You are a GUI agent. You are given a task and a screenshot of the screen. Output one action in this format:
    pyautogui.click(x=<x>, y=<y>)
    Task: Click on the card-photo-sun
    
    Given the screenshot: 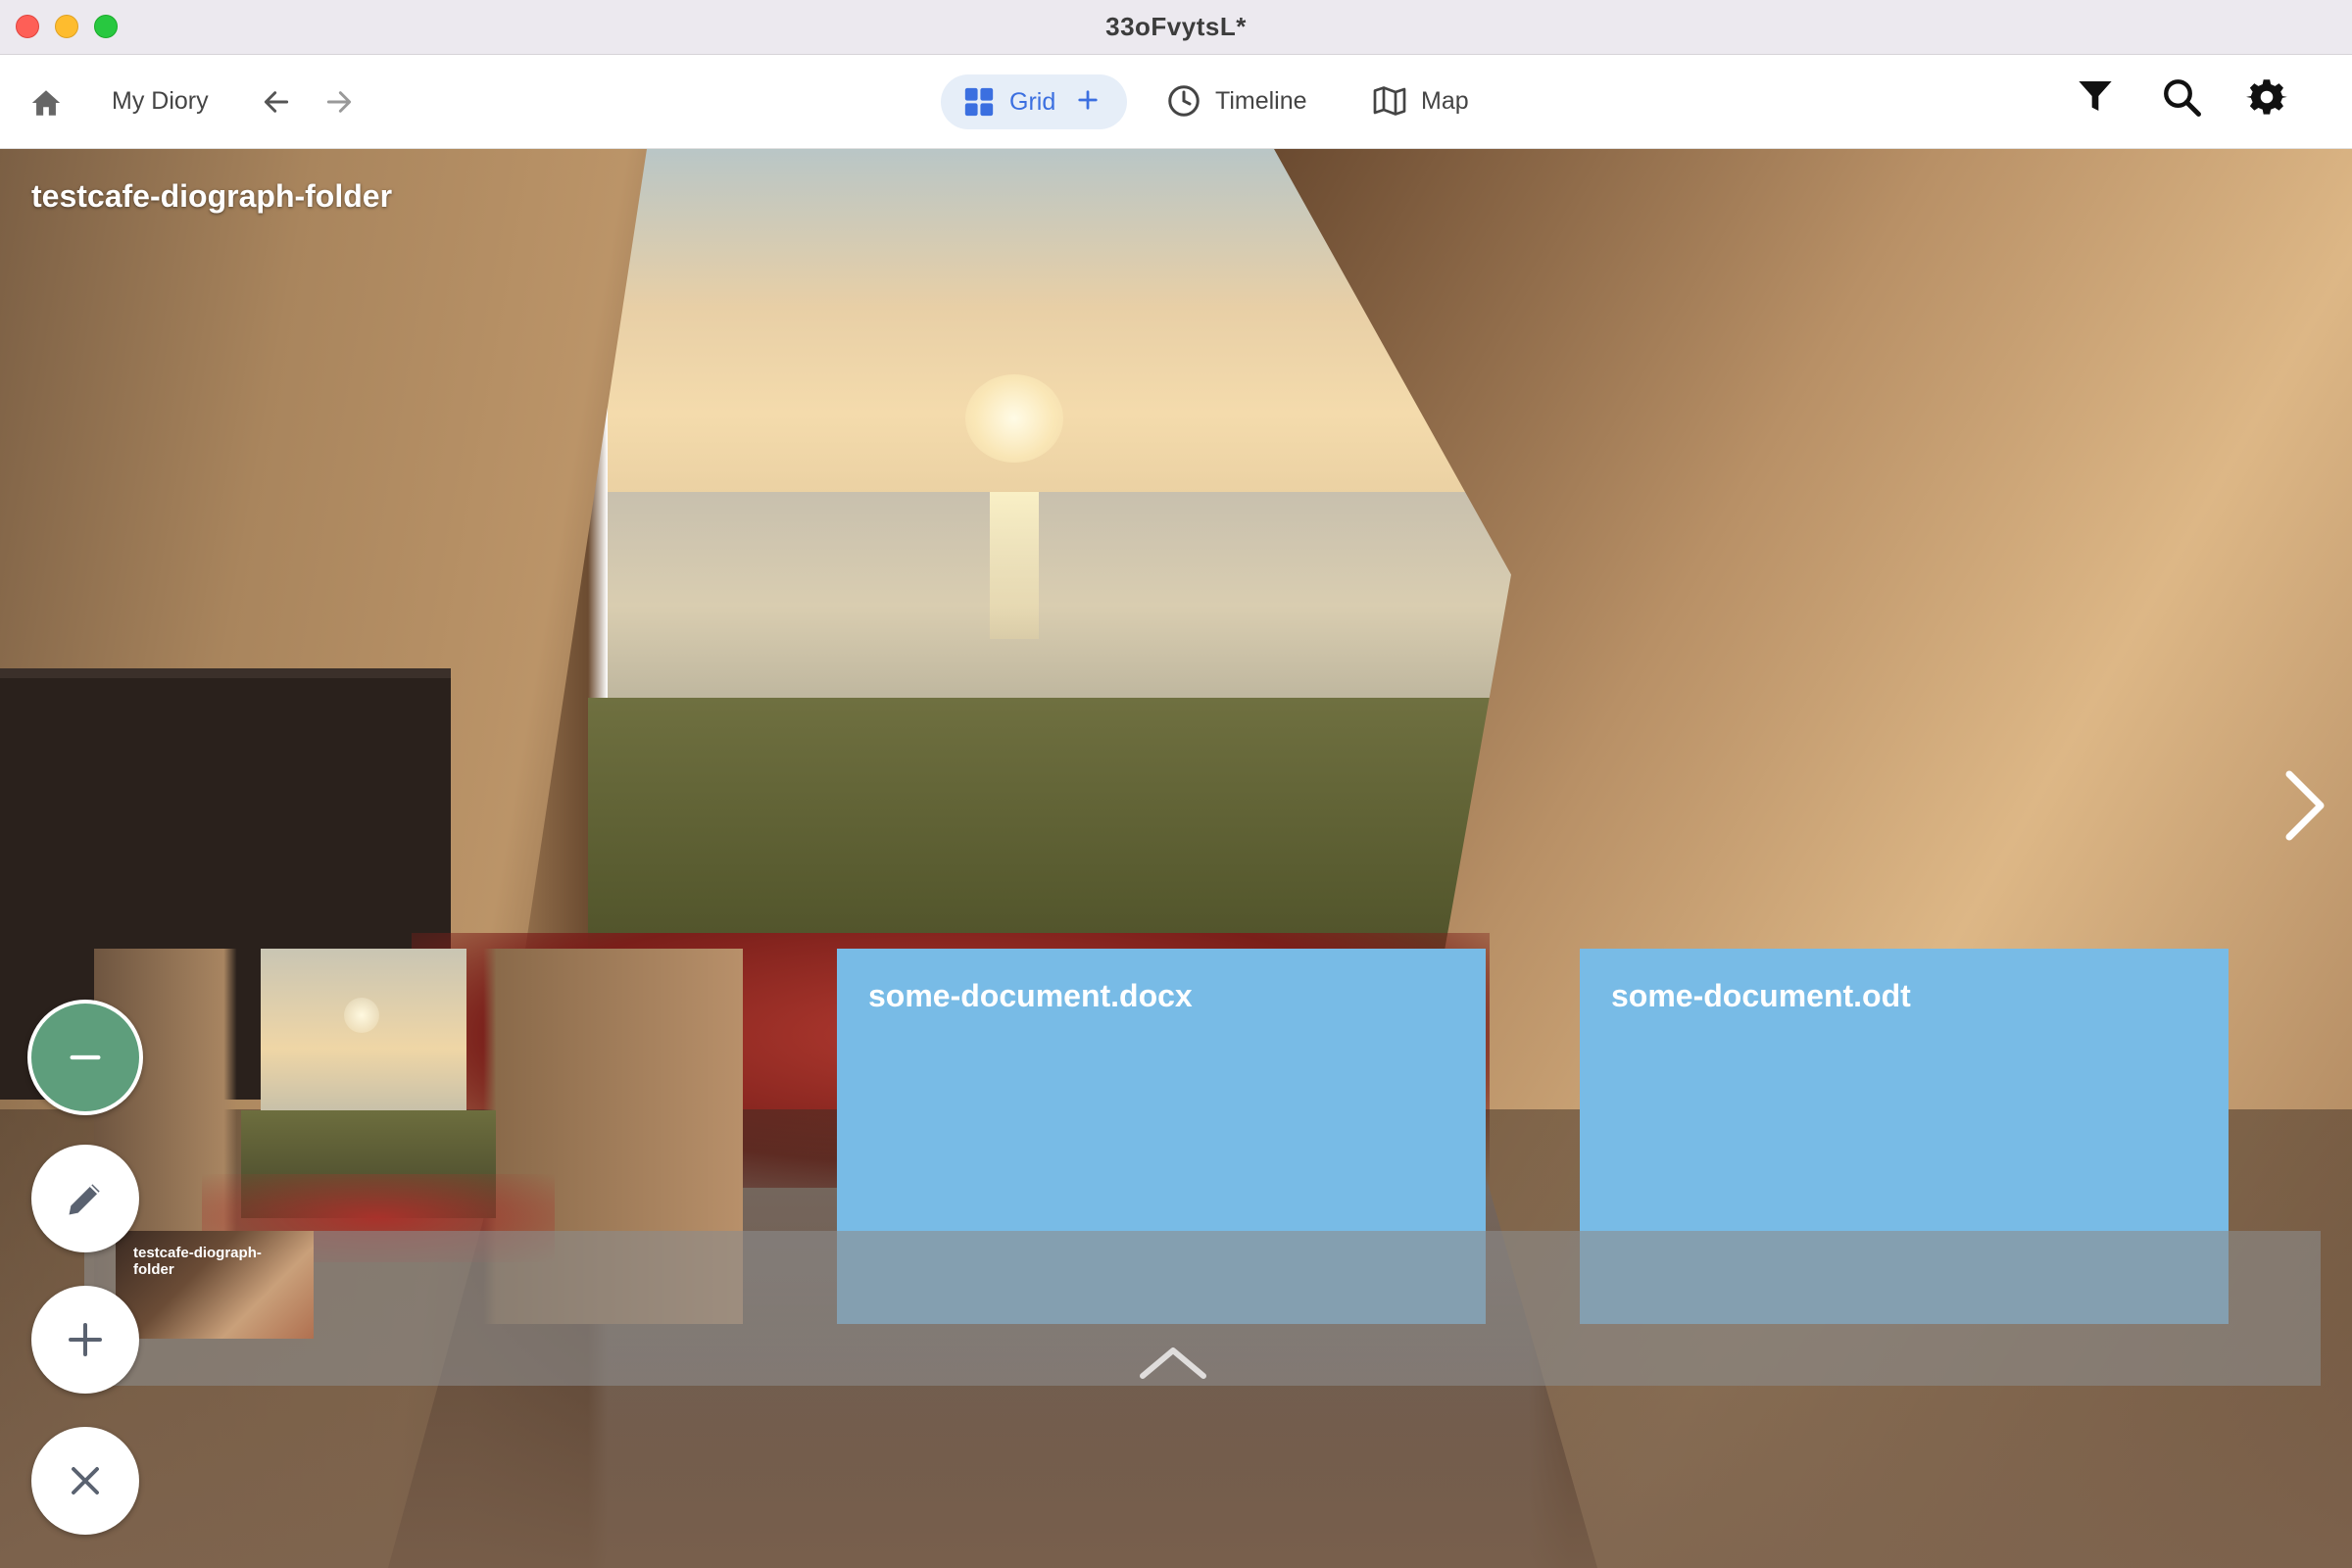 What is the action you would take?
    pyautogui.click(x=361, y=1015)
    